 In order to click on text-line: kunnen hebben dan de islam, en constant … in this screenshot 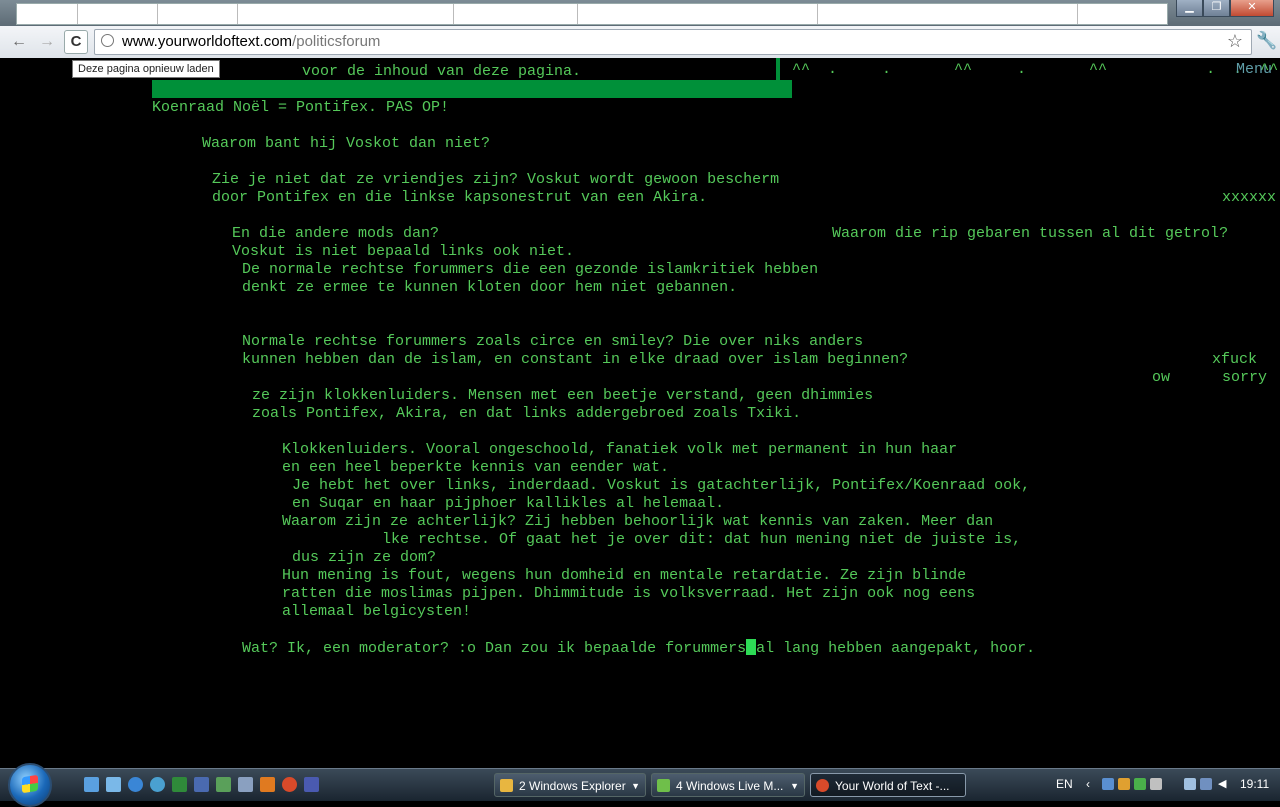, I will do `click(575, 359)`.